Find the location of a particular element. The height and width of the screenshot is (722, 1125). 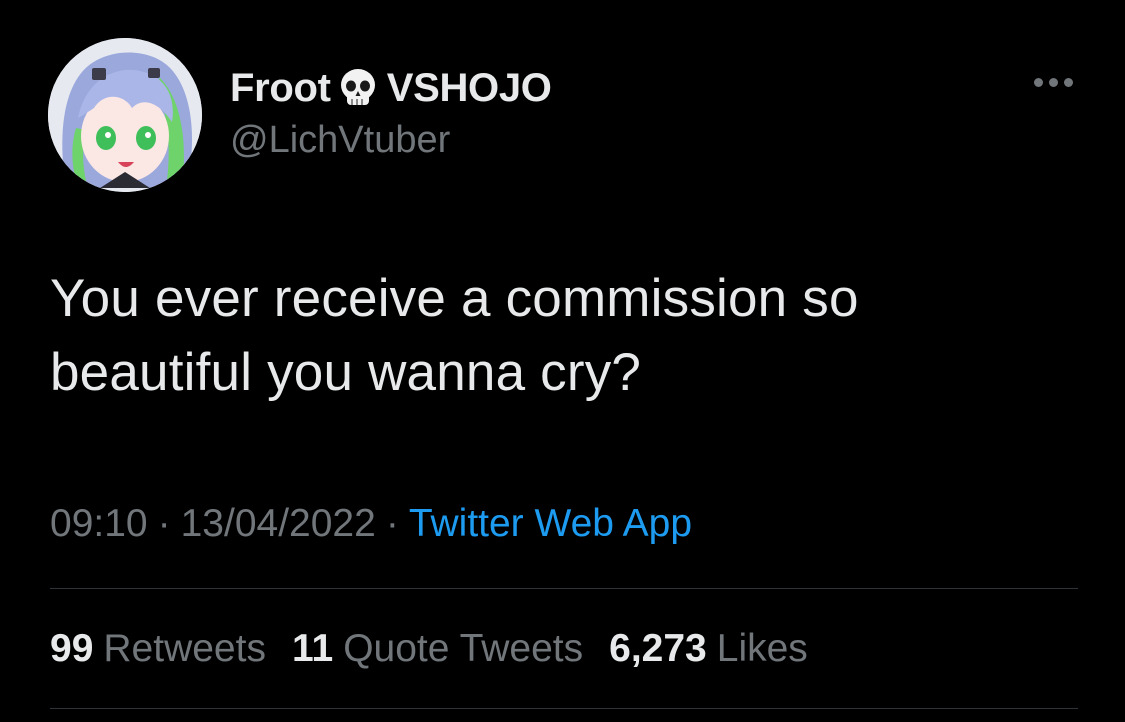

user-handle: @LichVtuber is located at coordinates (391, 140).